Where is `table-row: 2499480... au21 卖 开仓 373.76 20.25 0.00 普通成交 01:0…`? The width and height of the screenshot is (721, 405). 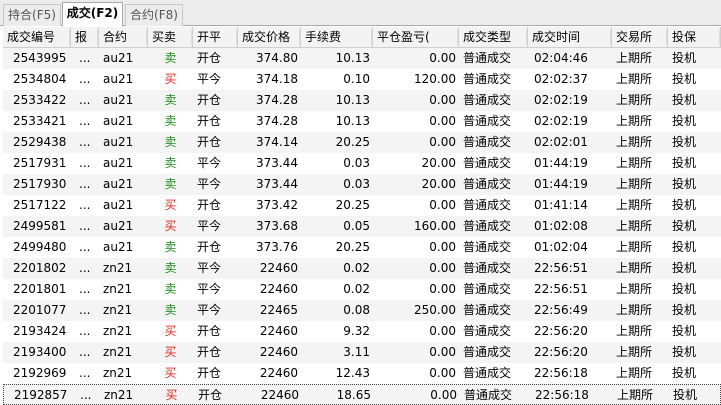
table-row: 2499480... au21 卖 开仓 373.76 20.25 0.00 普通成交 01:0… is located at coordinates (362, 247).